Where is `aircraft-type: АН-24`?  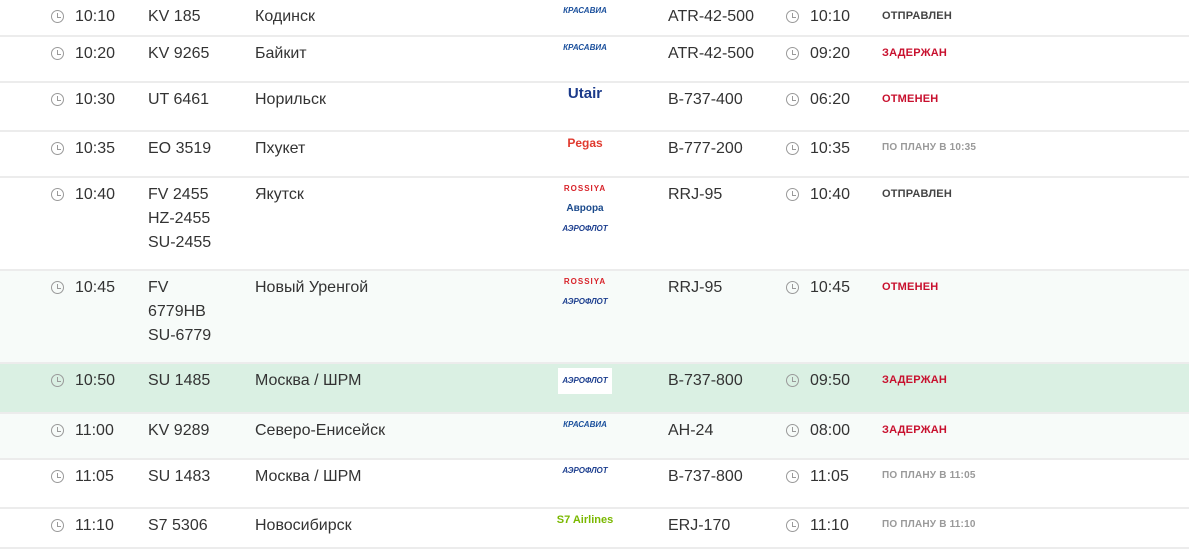
aircraft-type: АН-24 is located at coordinates (691, 430).